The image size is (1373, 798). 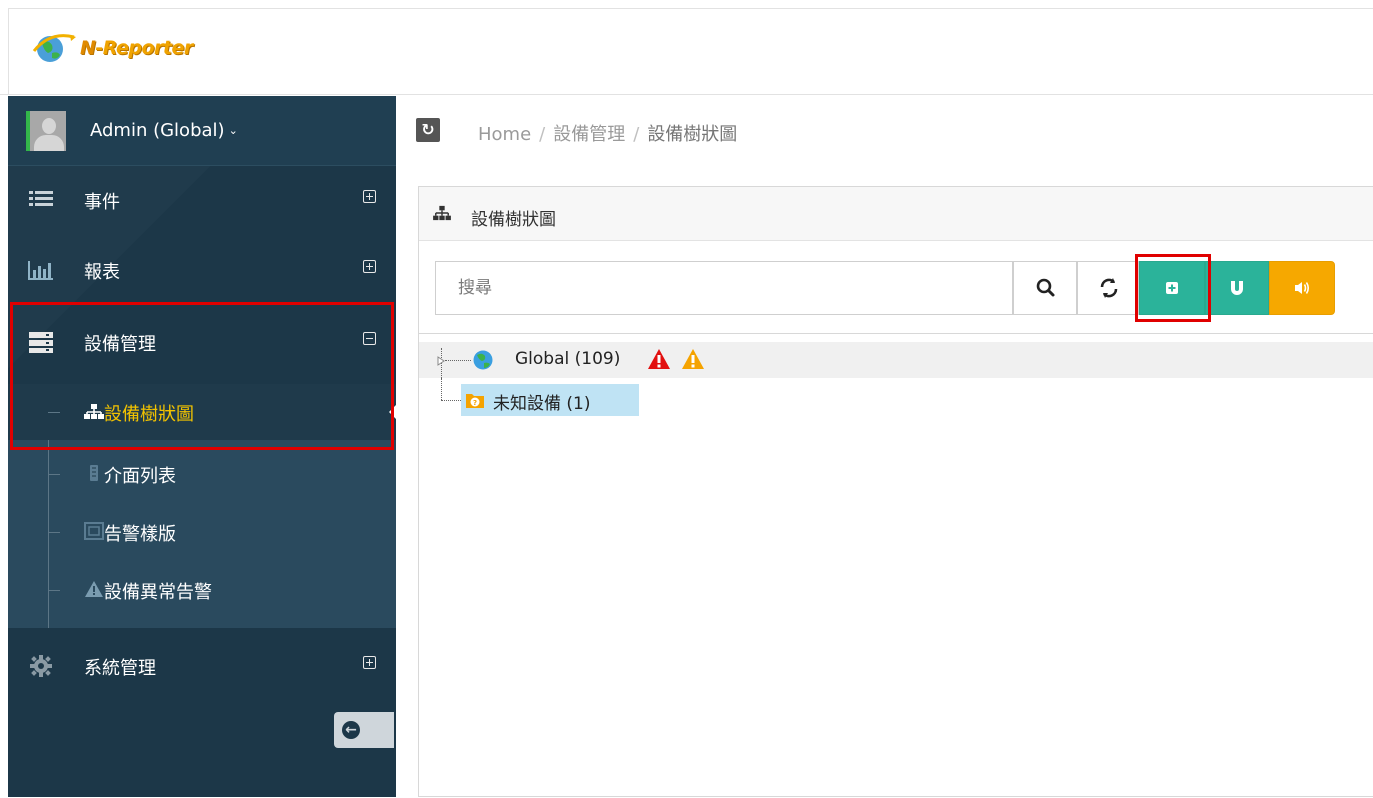 What do you see at coordinates (428, 130) in the screenshot?
I see `refresh-icon: ↻` at bounding box center [428, 130].